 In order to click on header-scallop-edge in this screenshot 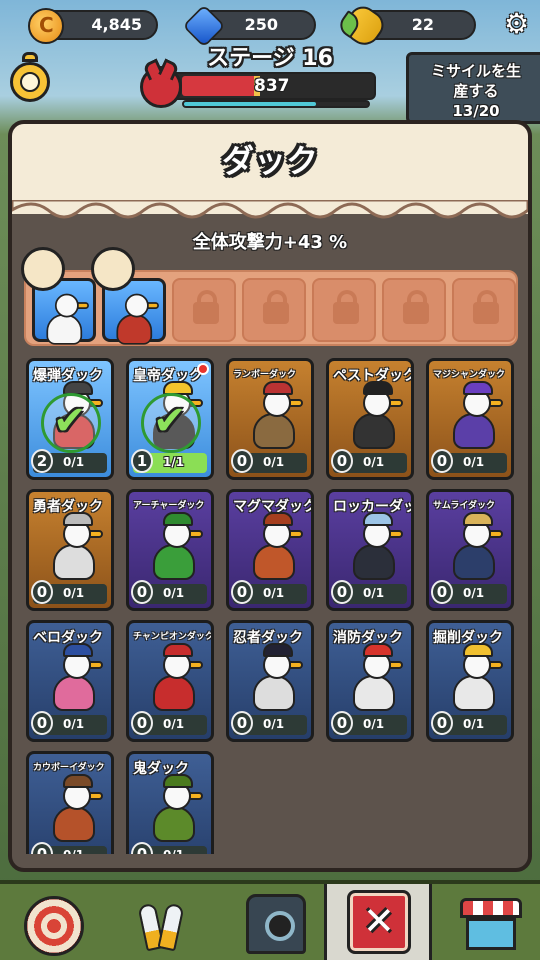, I will do `click(270, 209)`.